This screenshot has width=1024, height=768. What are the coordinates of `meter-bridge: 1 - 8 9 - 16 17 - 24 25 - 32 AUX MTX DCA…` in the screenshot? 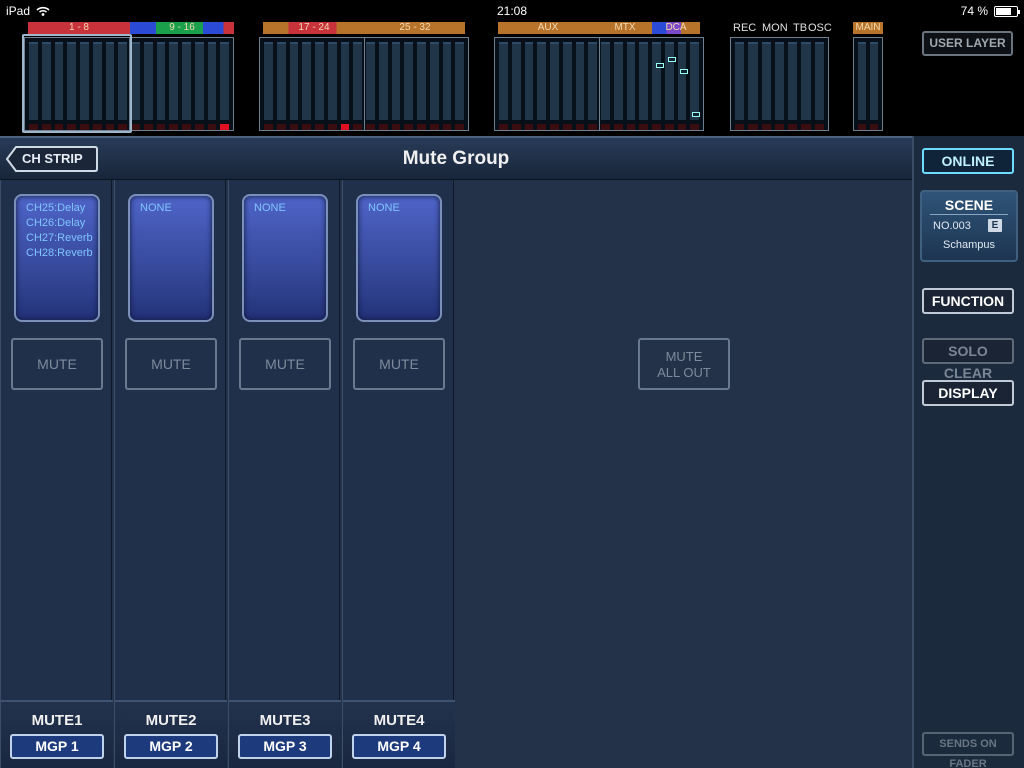 It's located at (512, 79).